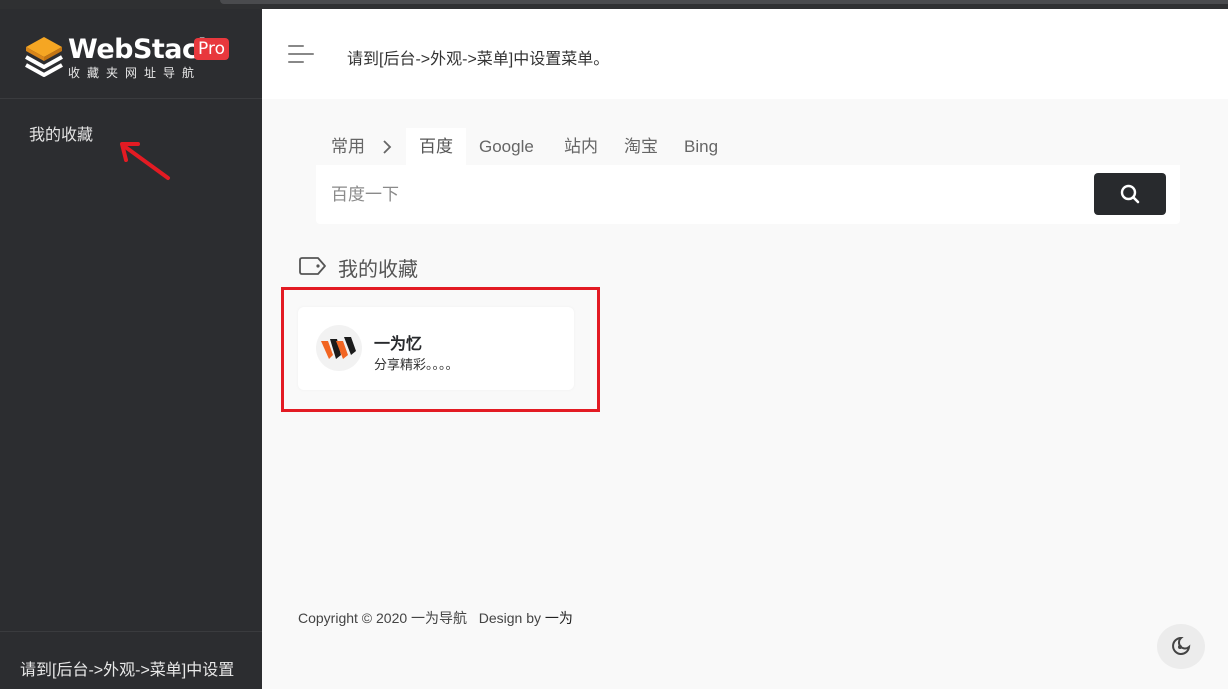 The image size is (1228, 689). I want to click on logo-pro-badge: Pro, so click(211, 49).